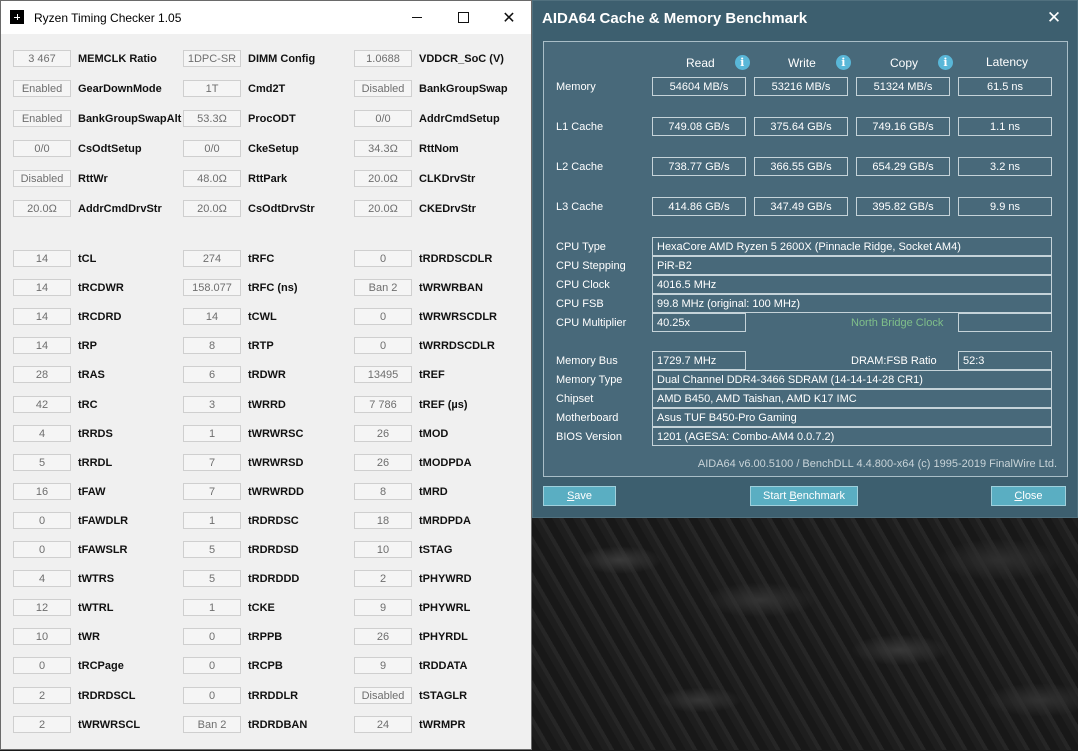 This screenshot has width=1078, height=751. I want to click on timing-value-field: 13495, so click(383, 374).